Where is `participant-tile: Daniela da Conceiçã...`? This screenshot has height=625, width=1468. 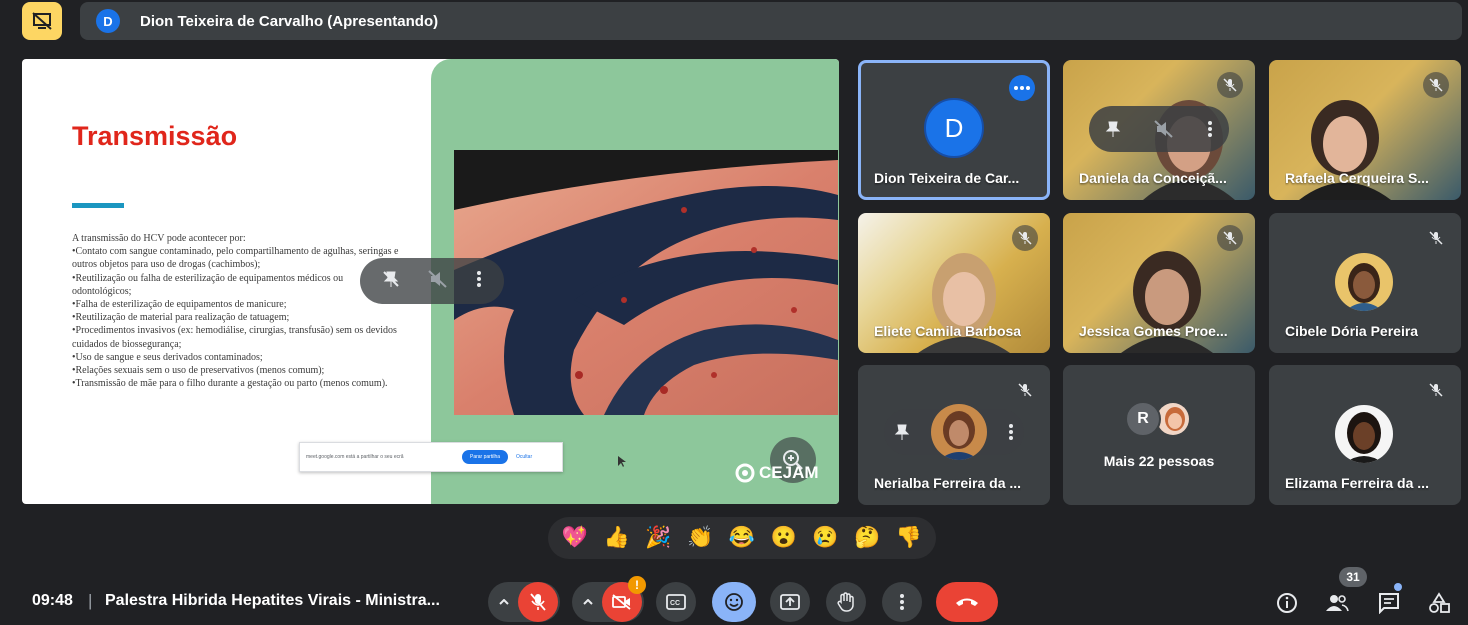 participant-tile: Daniela da Conceiçã... is located at coordinates (1159, 130).